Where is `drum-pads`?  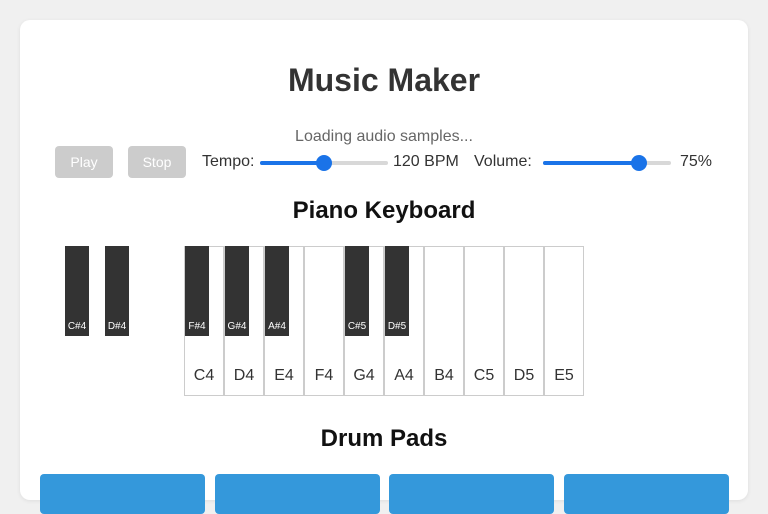
drum-pads is located at coordinates (384, 494).